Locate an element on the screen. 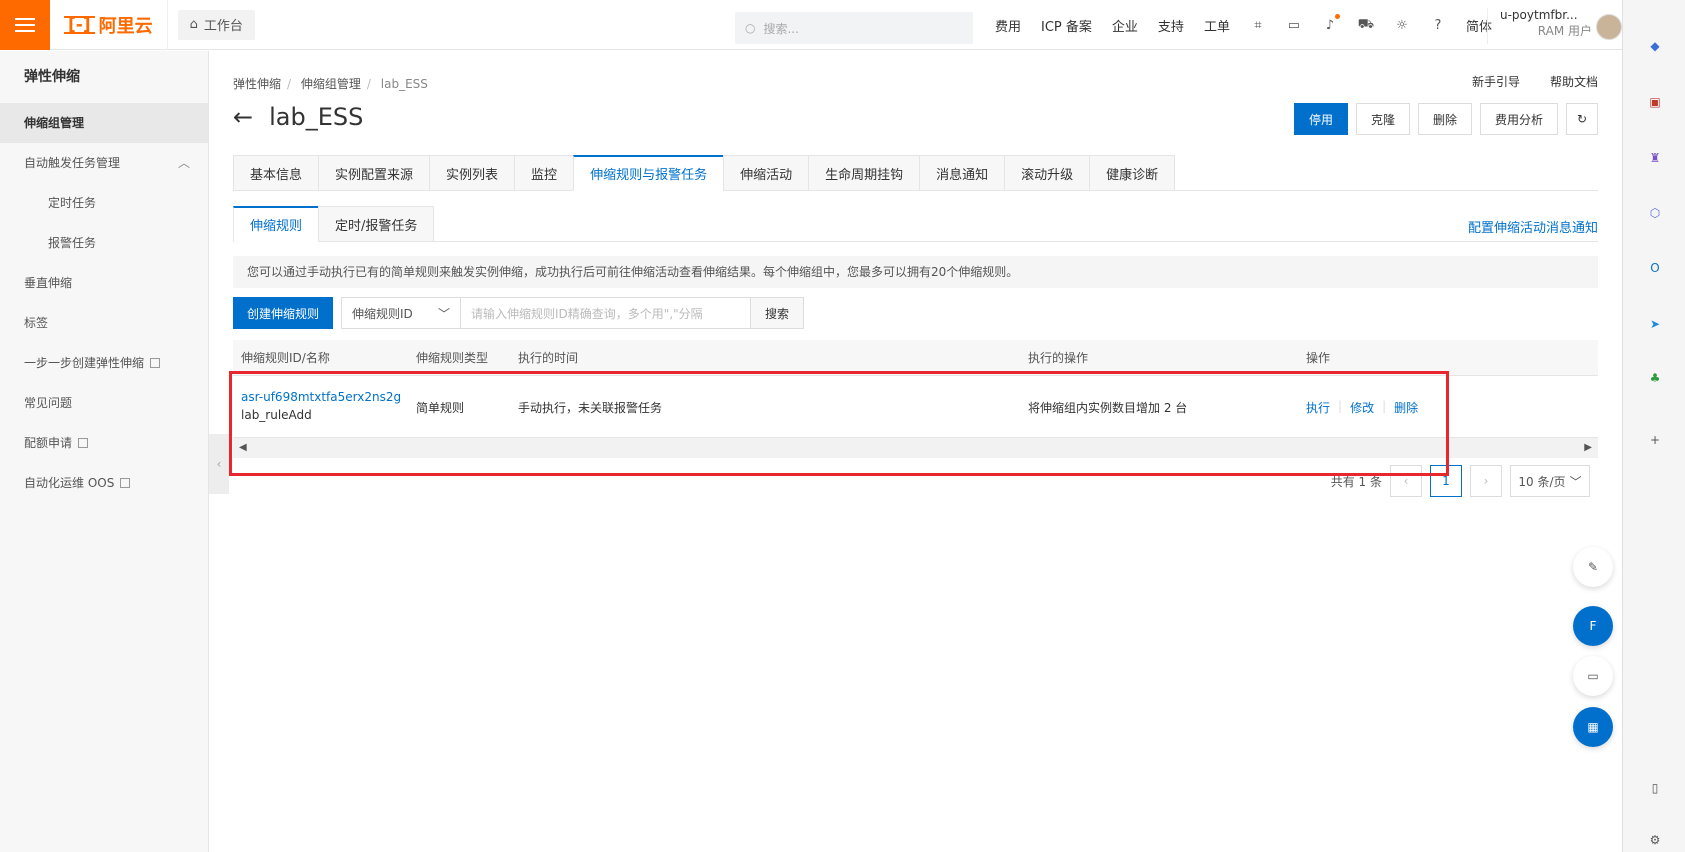 The width and height of the screenshot is (1685, 852). edit-feedback-icon: ✎ is located at coordinates (1593, 567).